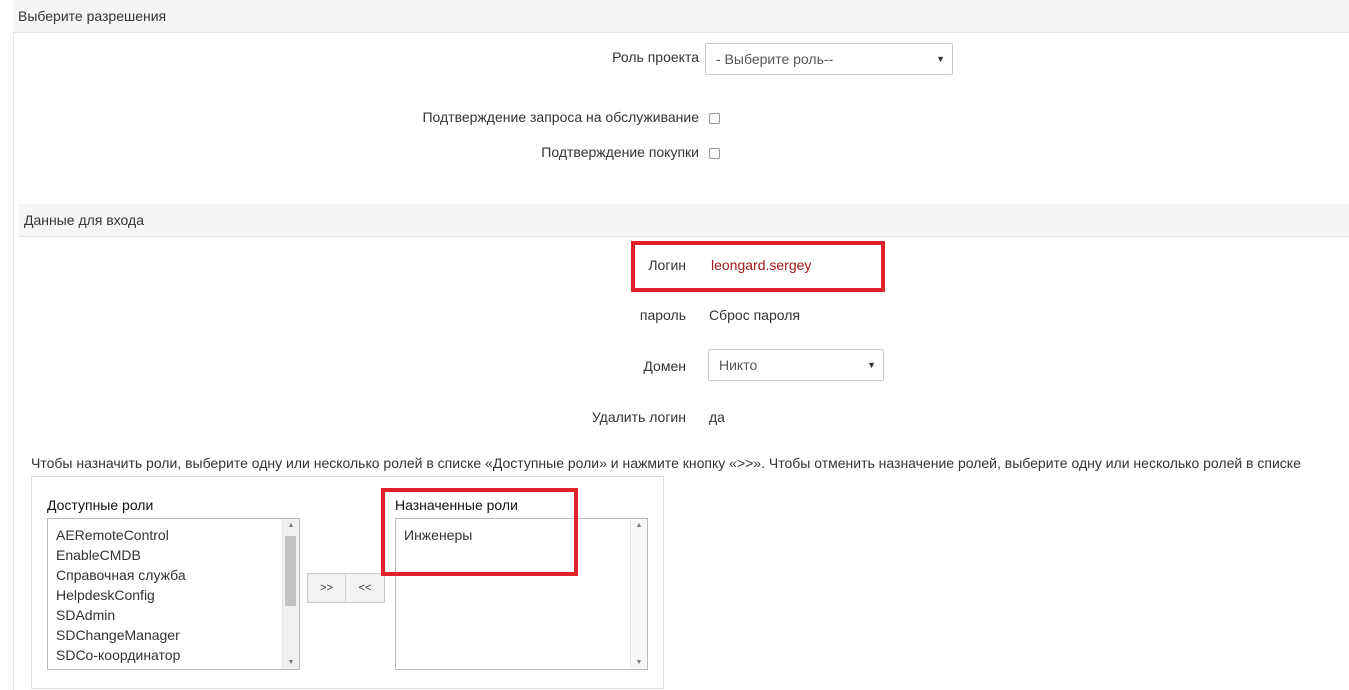 The image size is (1349, 690). What do you see at coordinates (655, 57) in the screenshot?
I see `project-role-label: Роль проекта` at bounding box center [655, 57].